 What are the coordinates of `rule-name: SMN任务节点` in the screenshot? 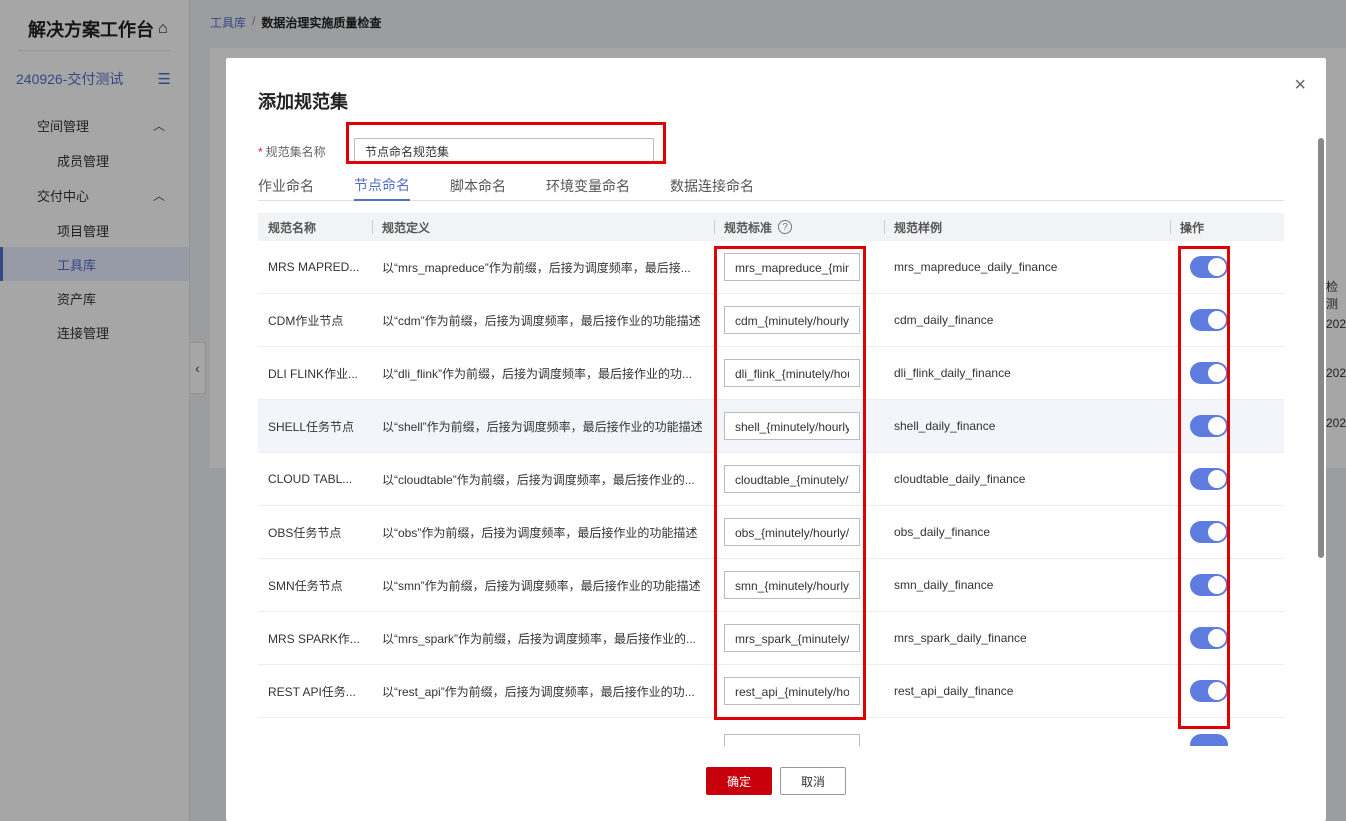 It's located at (305, 585).